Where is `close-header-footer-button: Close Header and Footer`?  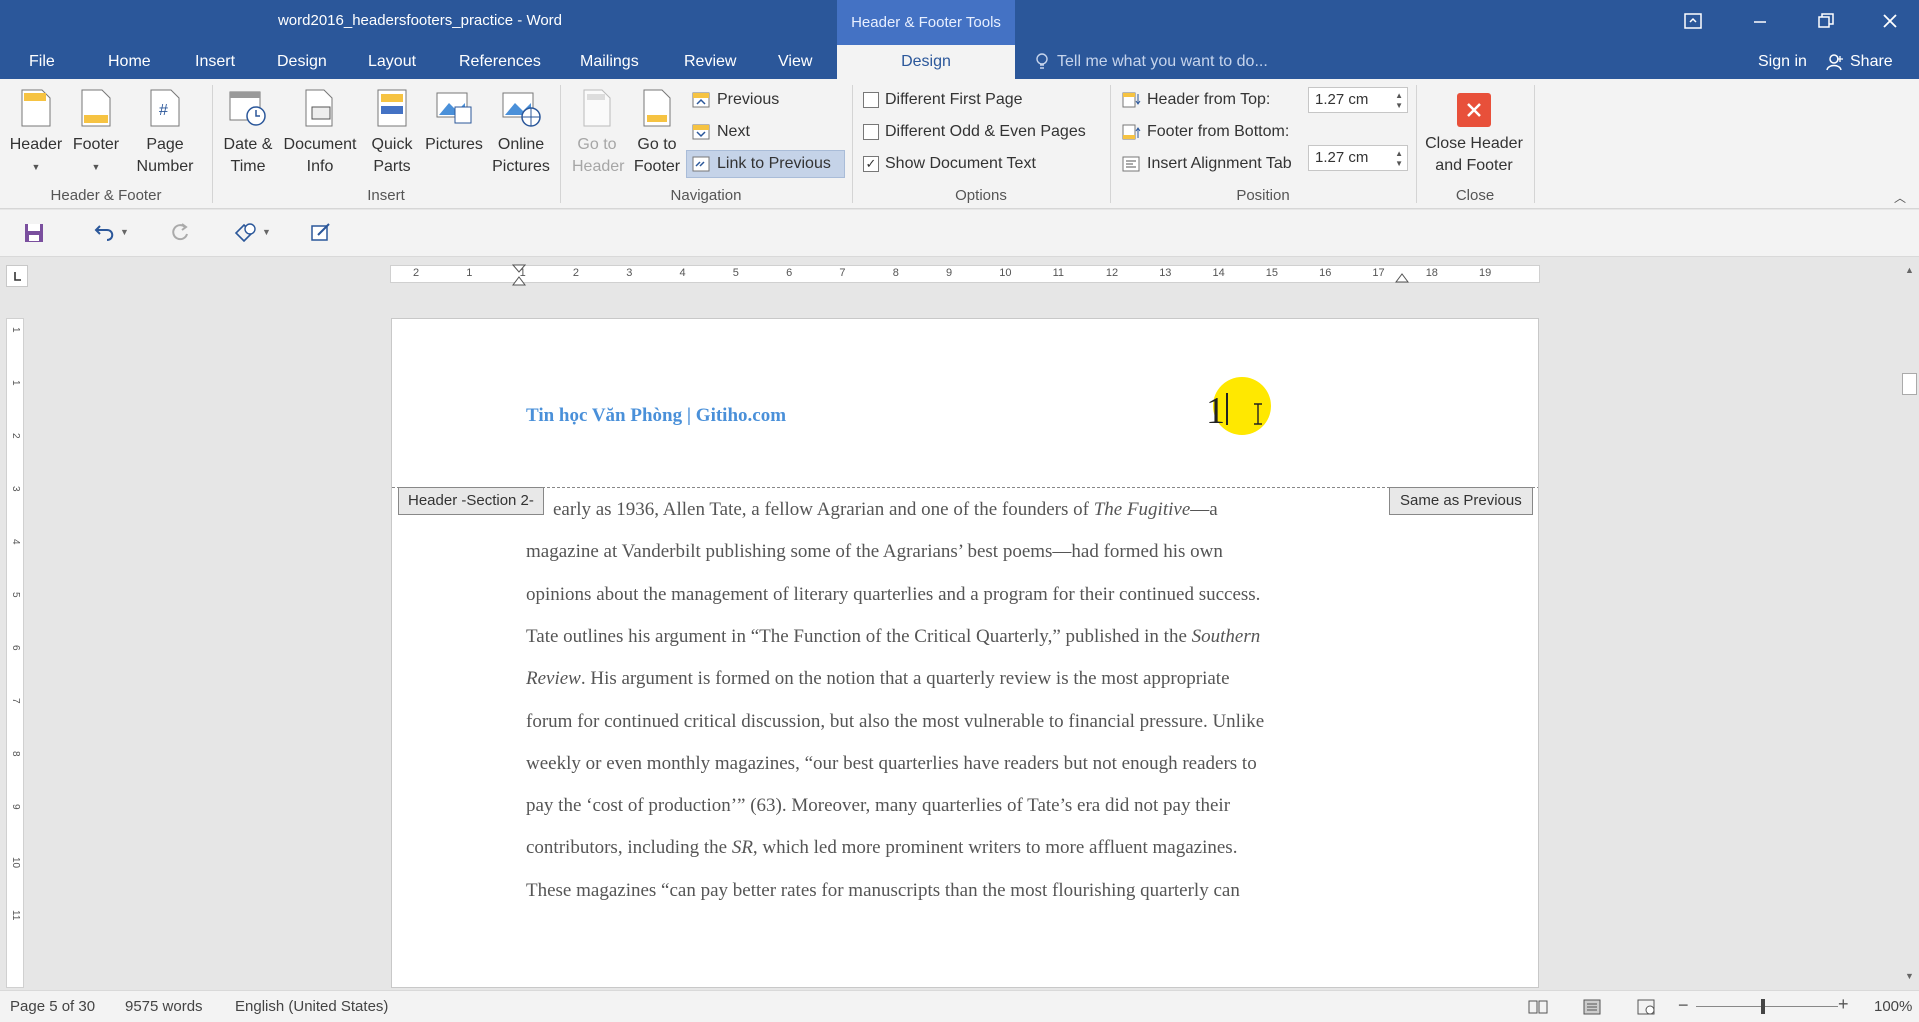 close-header-footer-button: Close Header and Footer is located at coordinates (1474, 135).